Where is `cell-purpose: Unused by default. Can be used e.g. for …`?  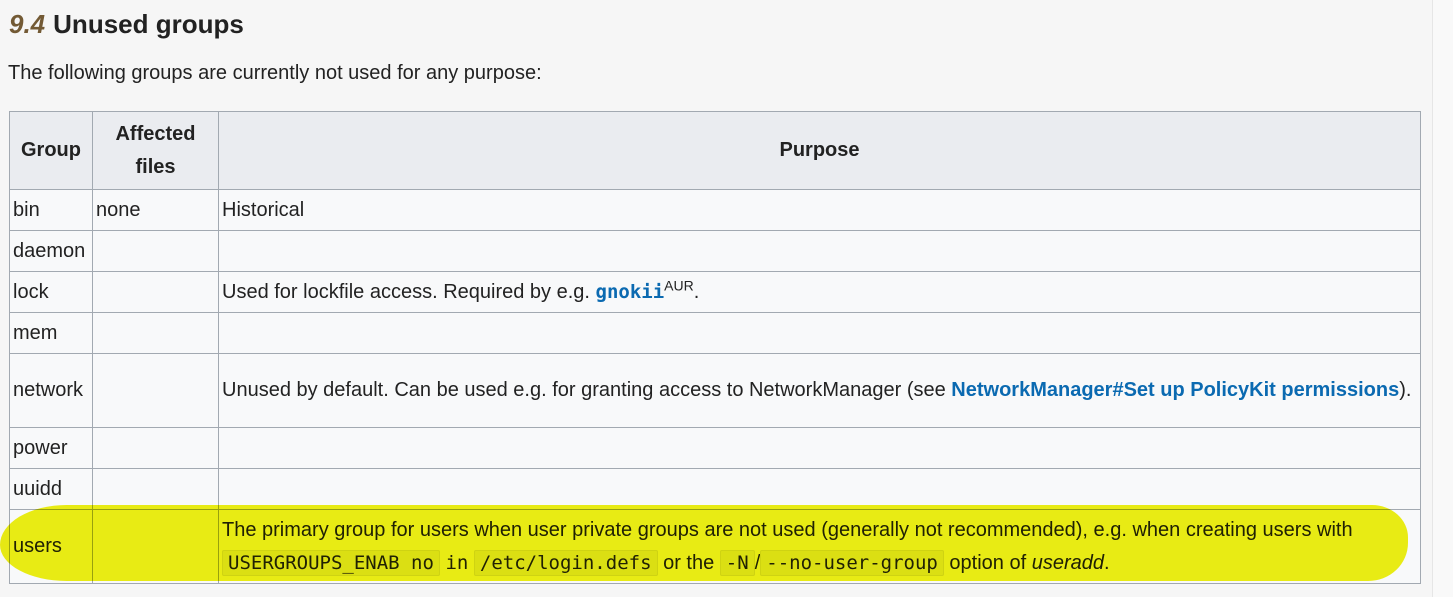 cell-purpose: Unused by default. Can be used e.g. for … is located at coordinates (819, 390).